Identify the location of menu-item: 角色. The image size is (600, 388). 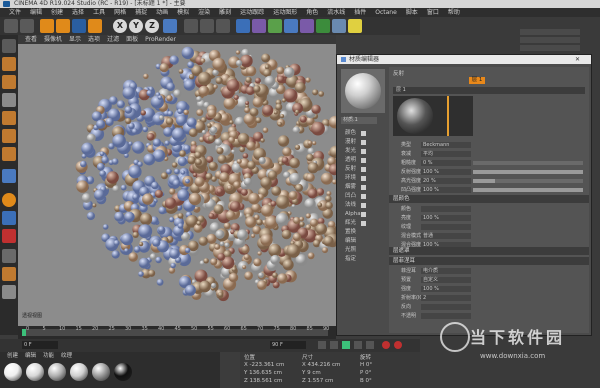
(312, 12).